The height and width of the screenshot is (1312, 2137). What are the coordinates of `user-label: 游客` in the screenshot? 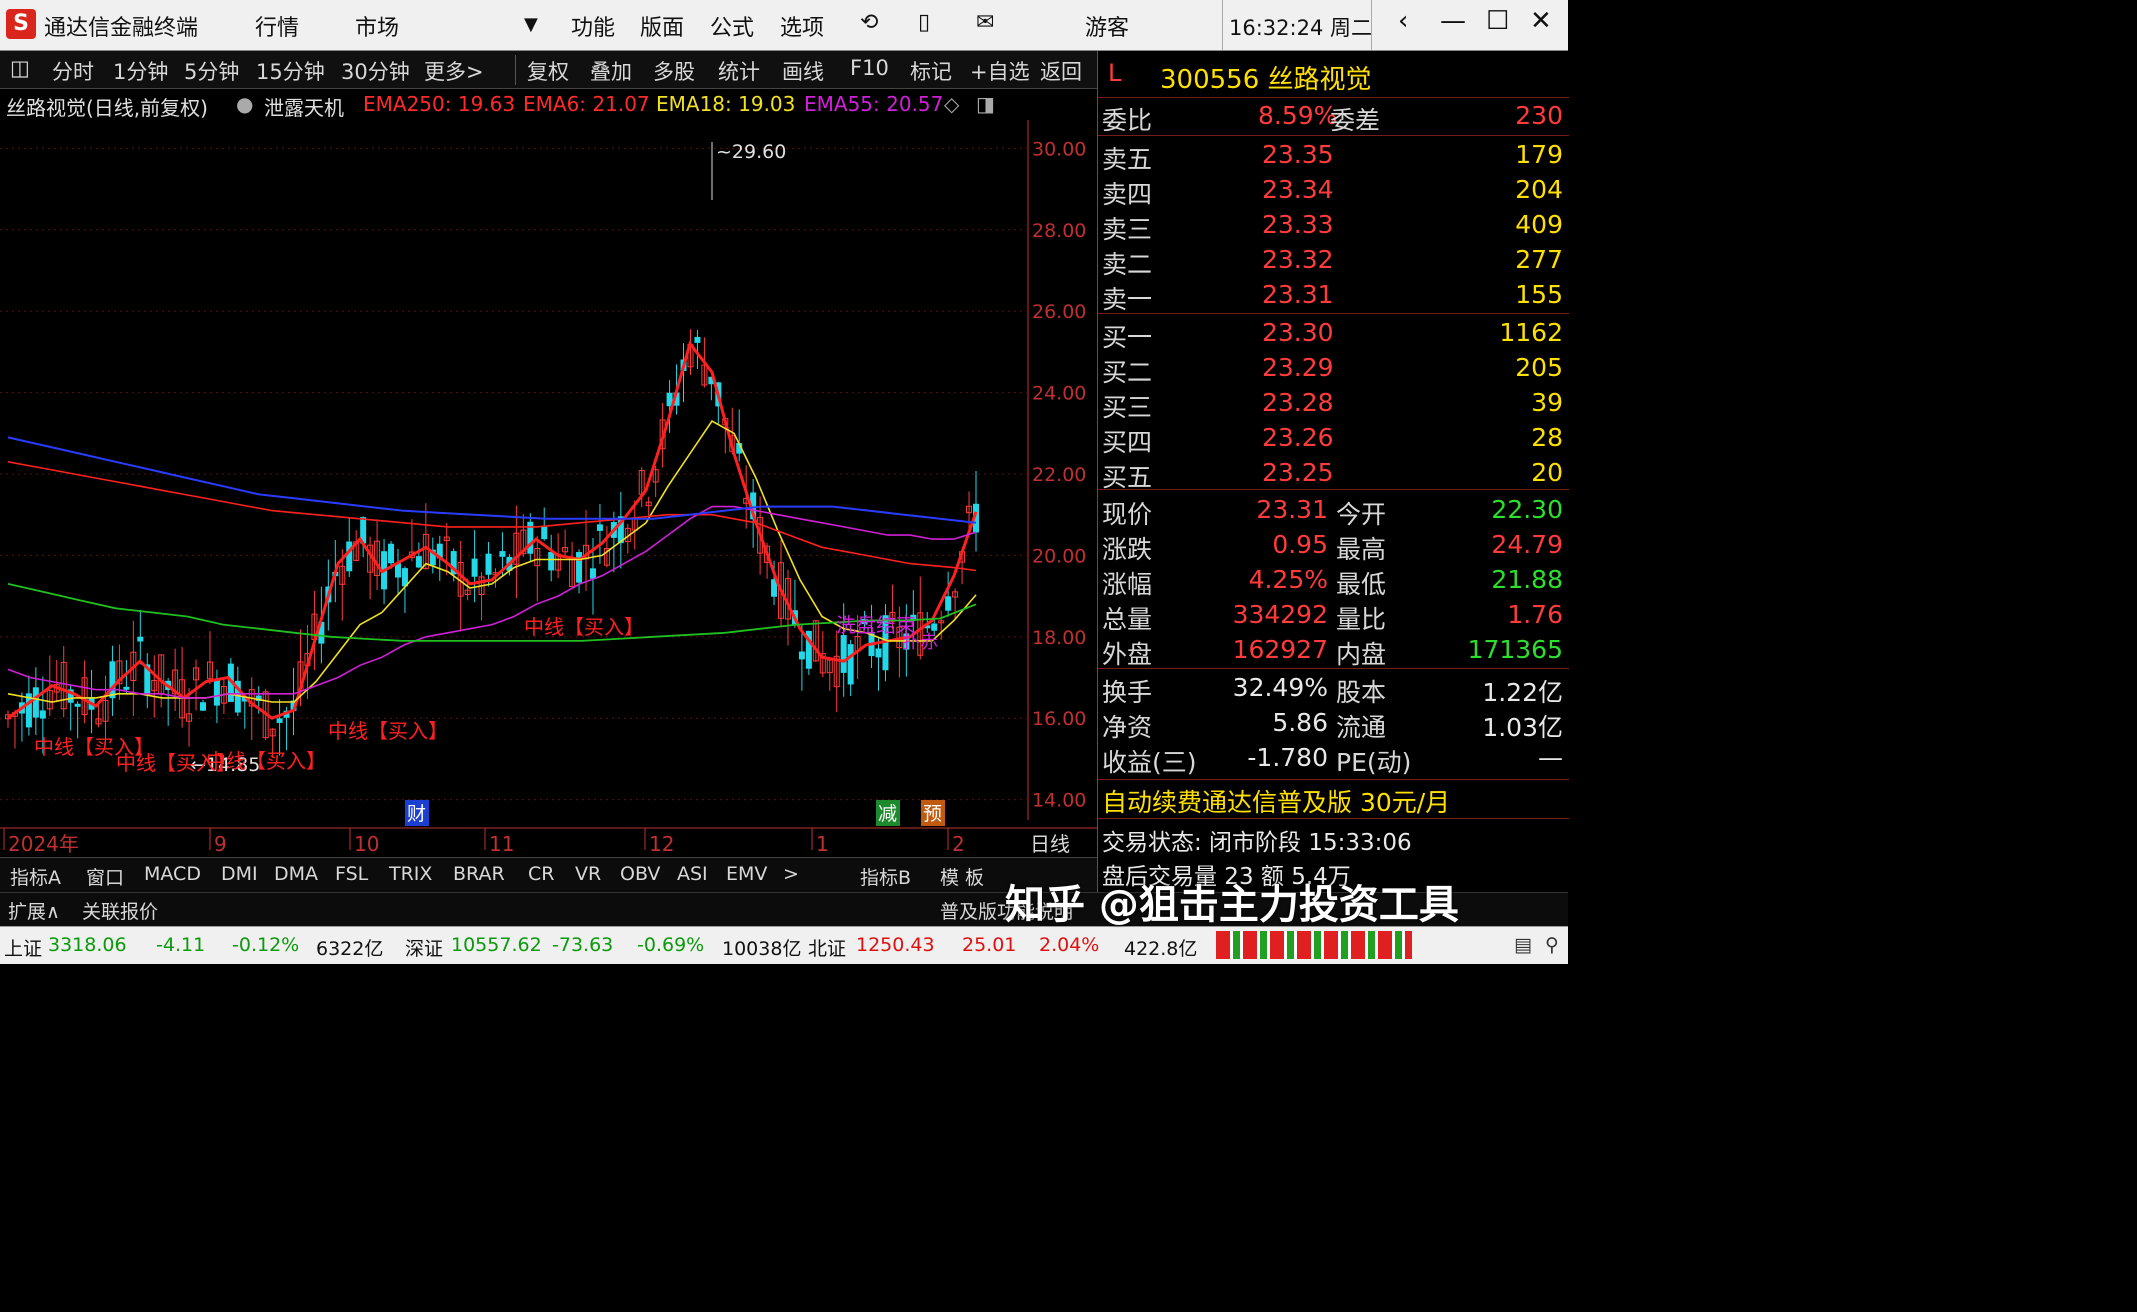 It's located at (1107, 26).